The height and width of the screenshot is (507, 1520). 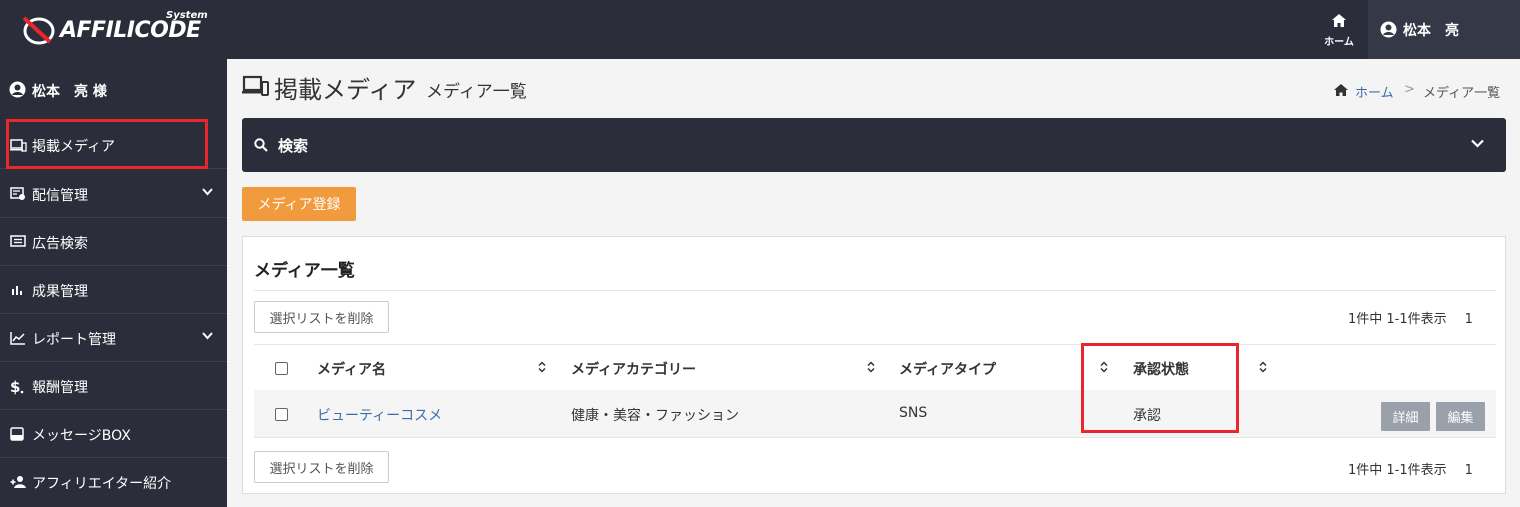 What do you see at coordinates (379, 415) in the screenshot?
I see `media-name-link: ビューティーコスメ` at bounding box center [379, 415].